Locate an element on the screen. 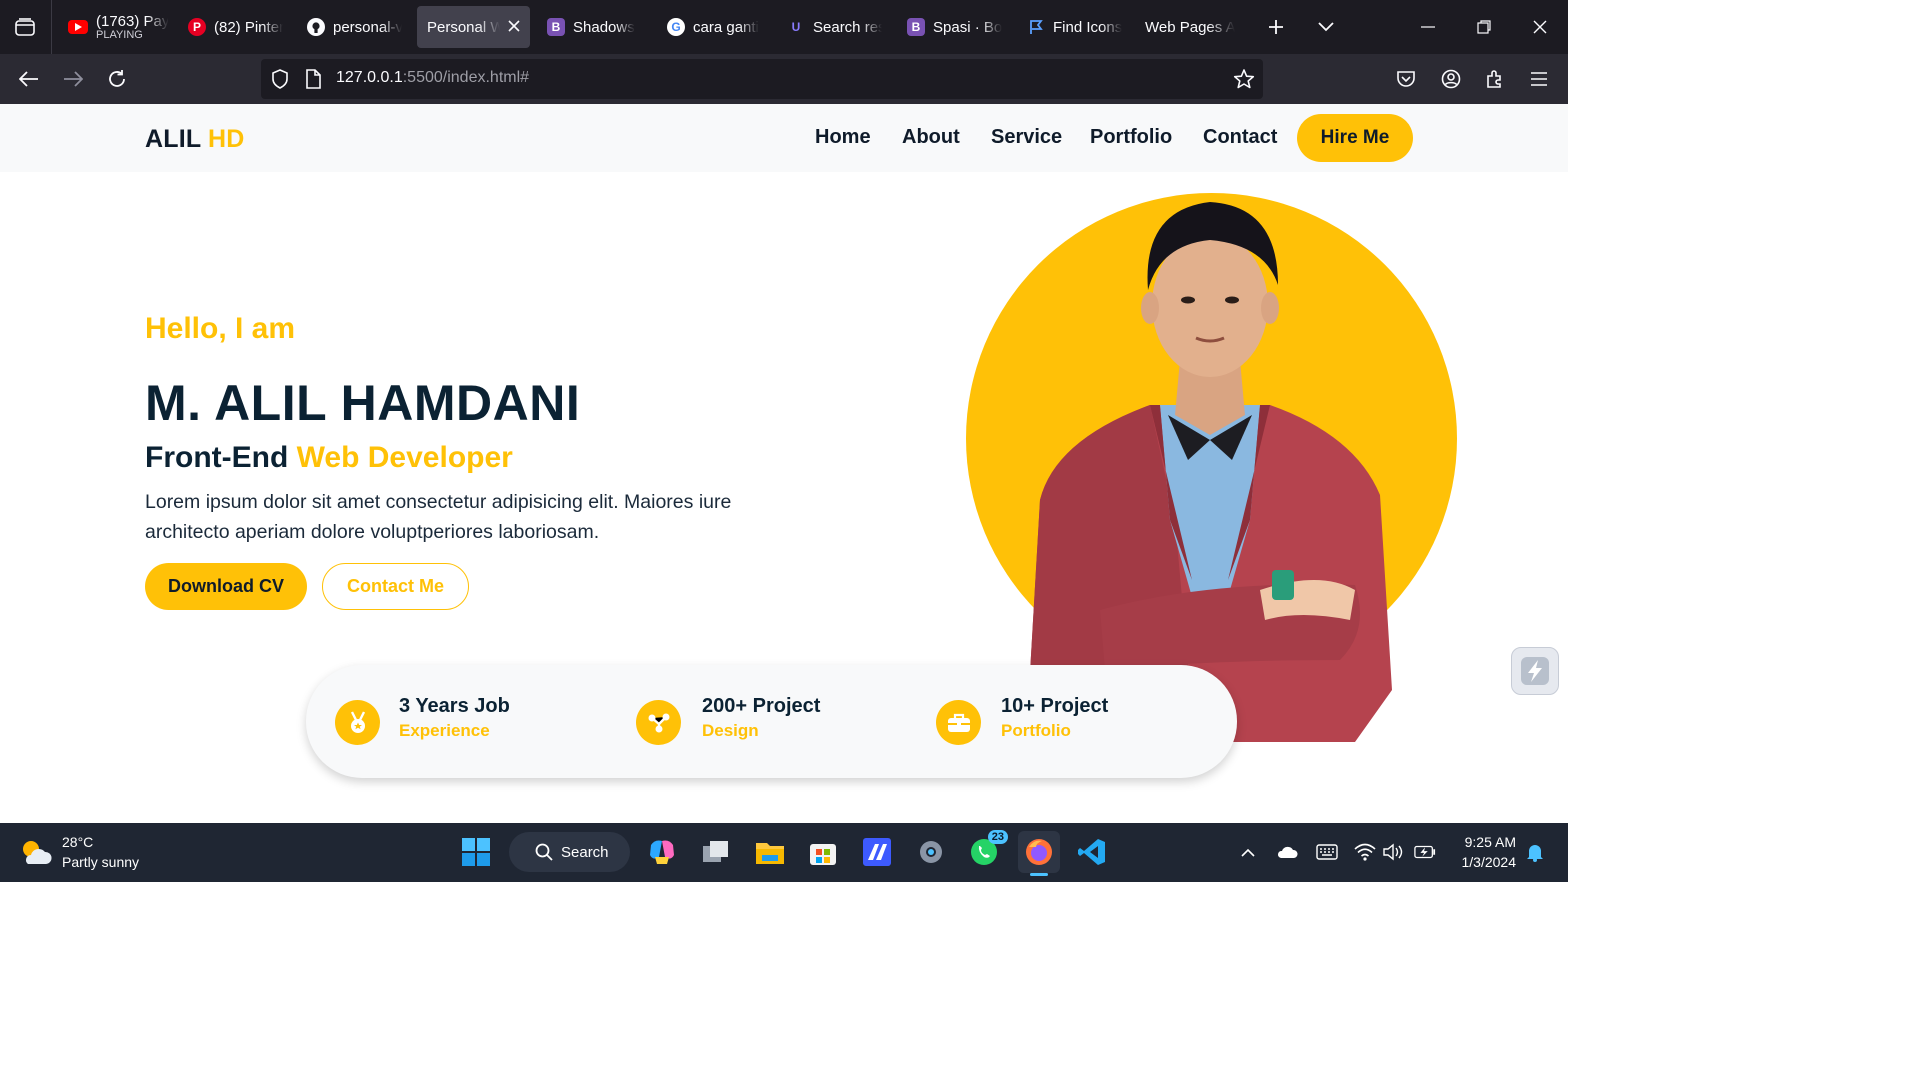 The width and height of the screenshot is (1920, 1080). file-explorer-icon is located at coordinates (770, 852).